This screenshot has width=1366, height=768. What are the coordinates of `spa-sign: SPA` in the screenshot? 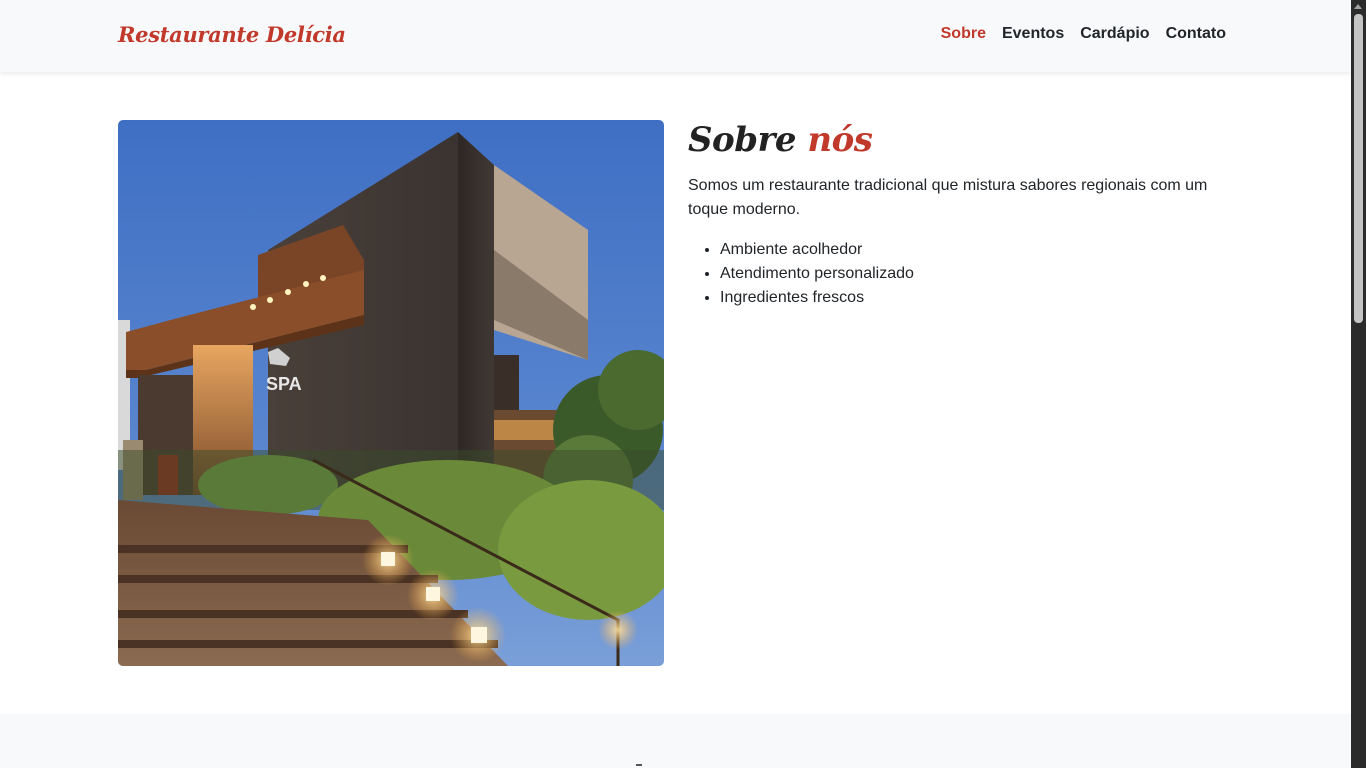 It's located at (284, 384).